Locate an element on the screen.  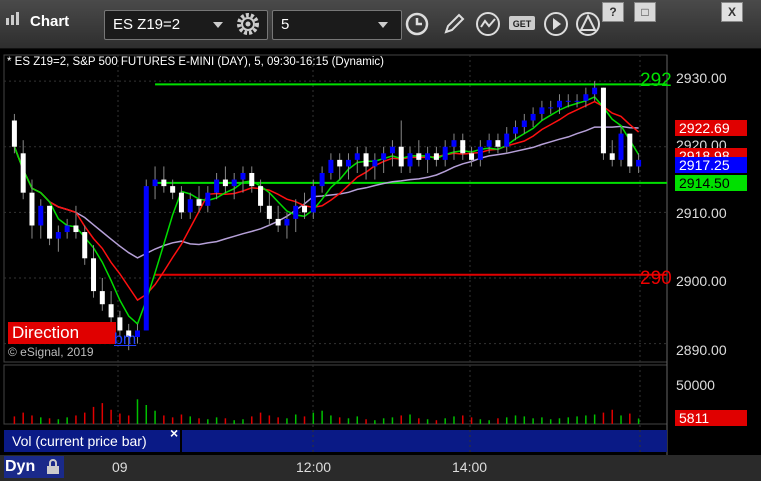
help-button: ? is located at coordinates (613, 12).